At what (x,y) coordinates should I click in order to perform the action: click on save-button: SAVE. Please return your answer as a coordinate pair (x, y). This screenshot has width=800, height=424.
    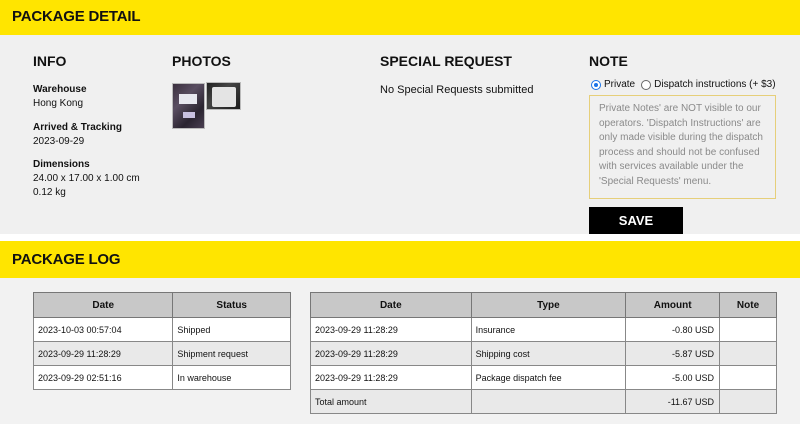
    Looking at the image, I should click on (636, 220).